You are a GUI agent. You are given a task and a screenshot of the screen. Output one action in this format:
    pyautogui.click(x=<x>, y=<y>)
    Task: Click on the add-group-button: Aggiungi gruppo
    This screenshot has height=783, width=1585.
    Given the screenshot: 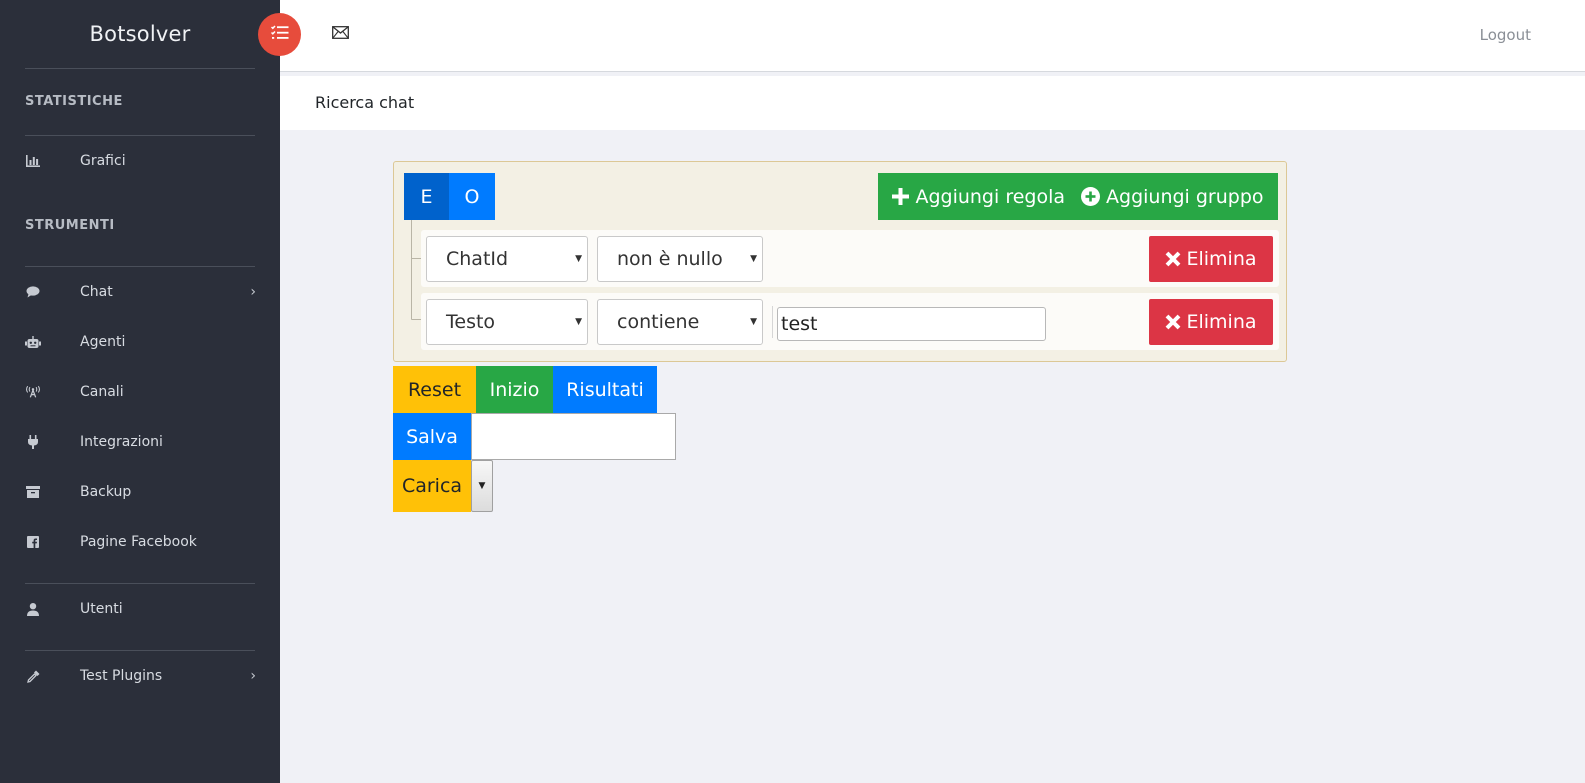 What is the action you would take?
    pyautogui.click(x=1172, y=197)
    